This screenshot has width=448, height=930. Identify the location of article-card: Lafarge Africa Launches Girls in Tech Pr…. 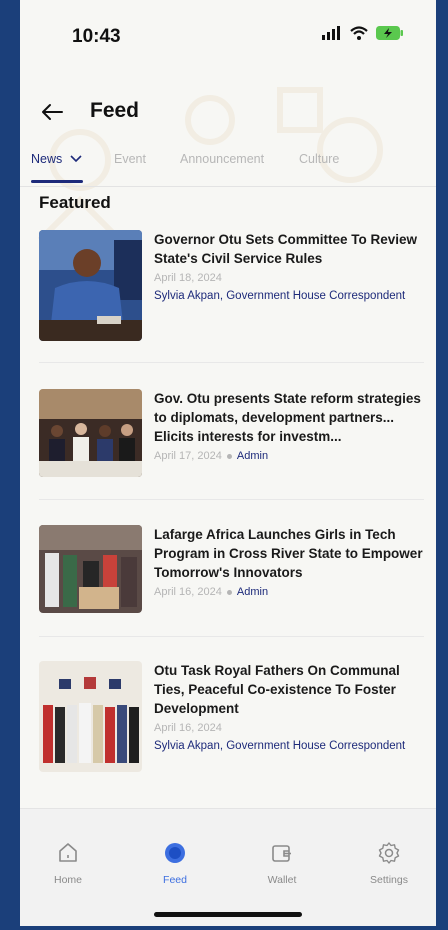
(231, 570).